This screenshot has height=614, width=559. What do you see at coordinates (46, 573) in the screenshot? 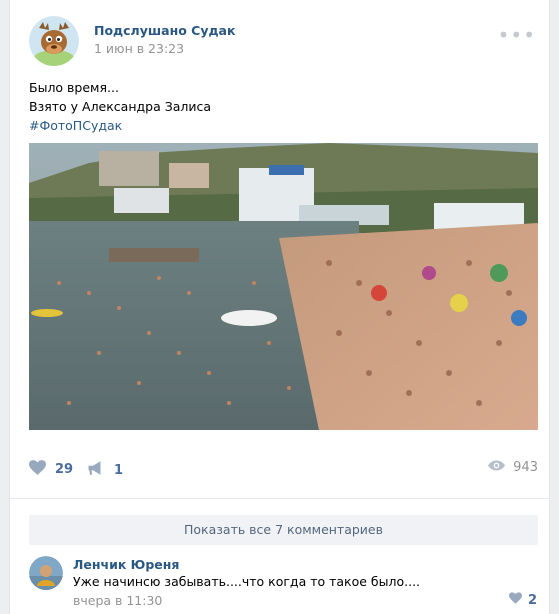
I see `commenter-avatar` at bounding box center [46, 573].